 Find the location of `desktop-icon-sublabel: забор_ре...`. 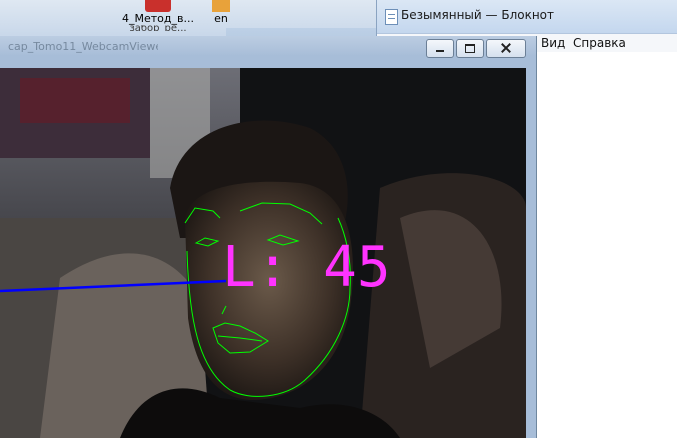

desktop-icon-sublabel: забор_ре... is located at coordinates (158, 28).